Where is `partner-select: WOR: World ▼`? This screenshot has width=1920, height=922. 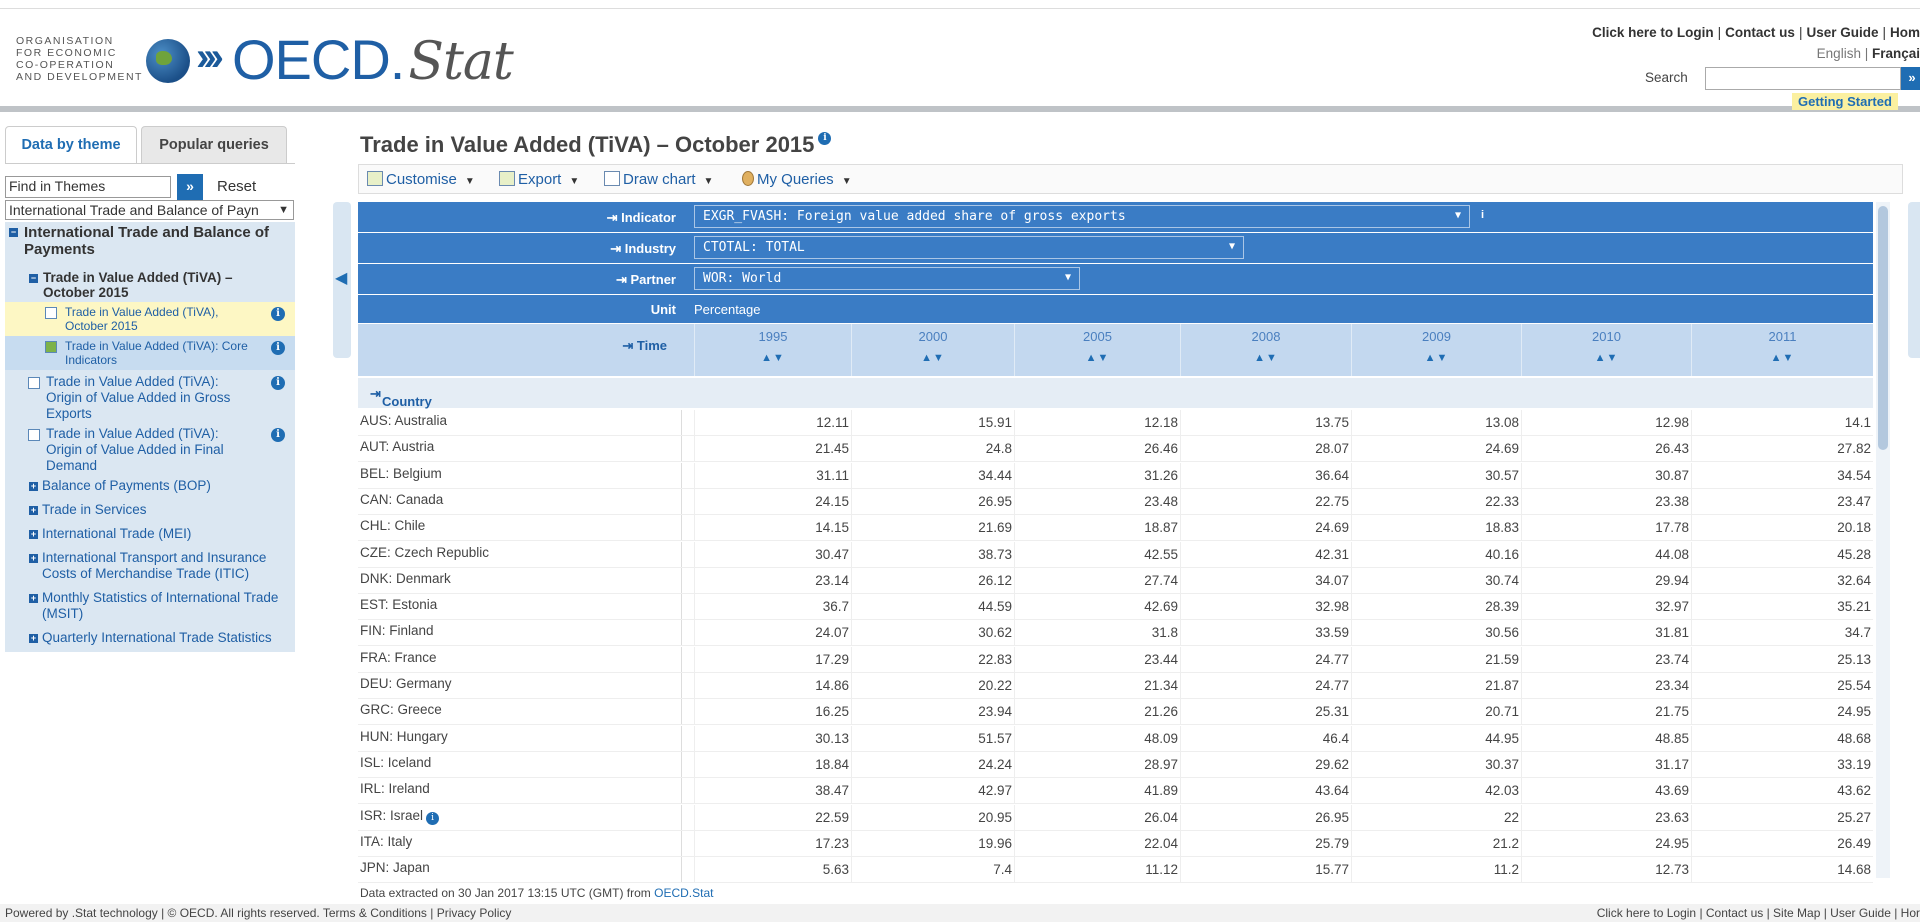
partner-select: WOR: World ▼ is located at coordinates (887, 278).